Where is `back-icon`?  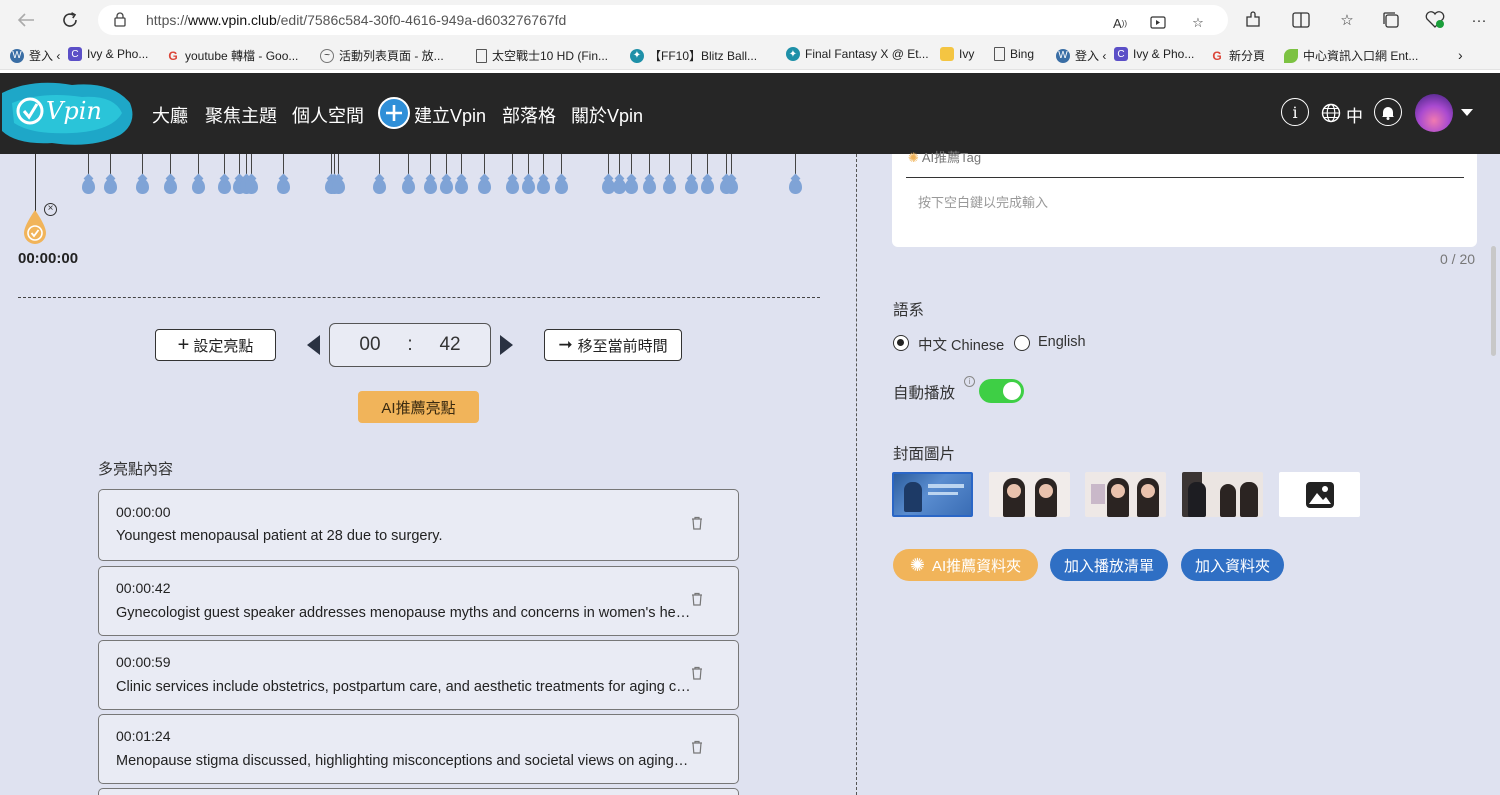 back-icon is located at coordinates (26, 20).